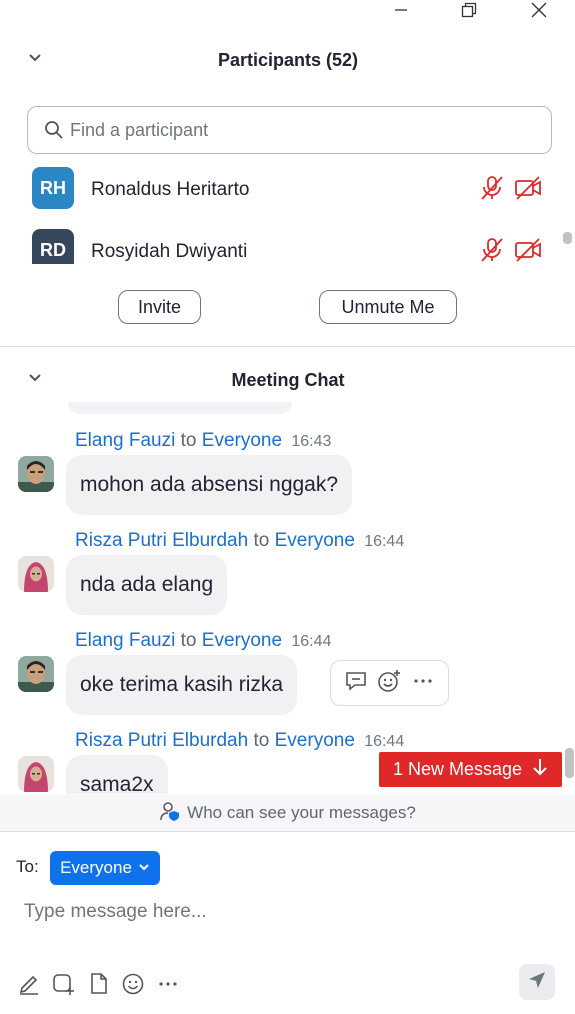 This screenshot has height=1014, width=575. Describe the element at coordinates (133, 984) in the screenshot. I see `emoji-icon` at that location.